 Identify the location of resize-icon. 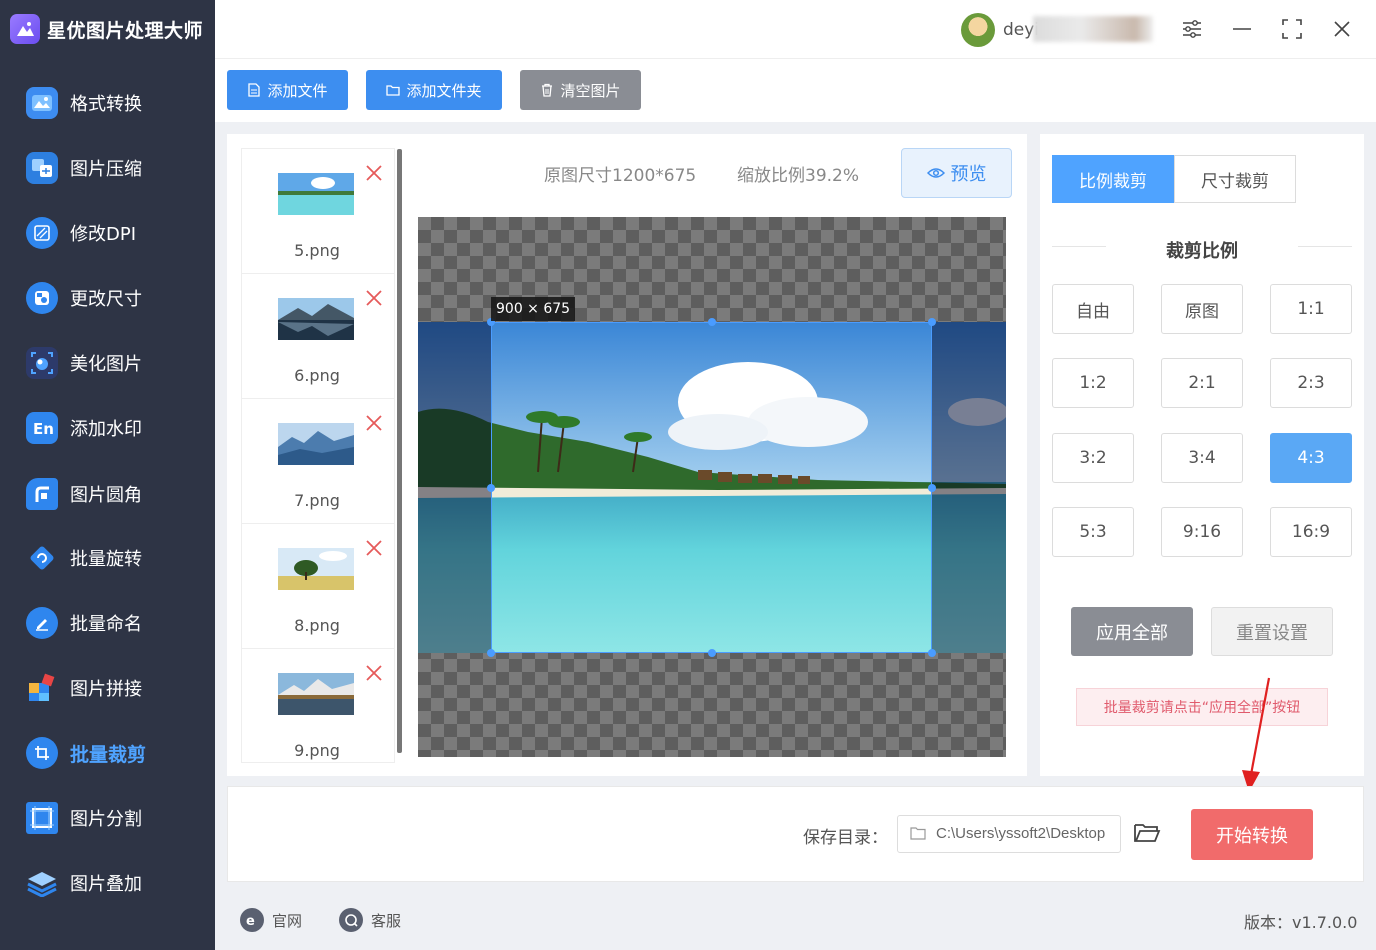
(42, 298).